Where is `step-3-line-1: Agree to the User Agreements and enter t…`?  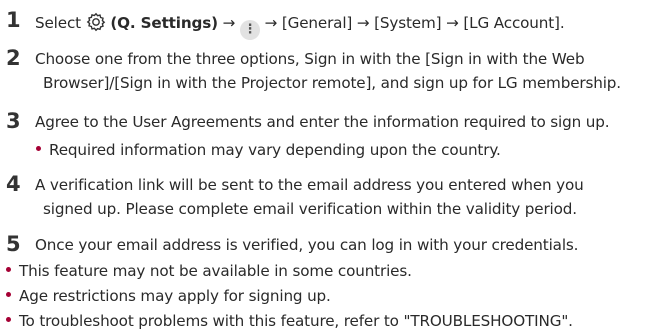
step-3-line-1: Agree to the User Agreements and enter t… is located at coordinates (322, 122).